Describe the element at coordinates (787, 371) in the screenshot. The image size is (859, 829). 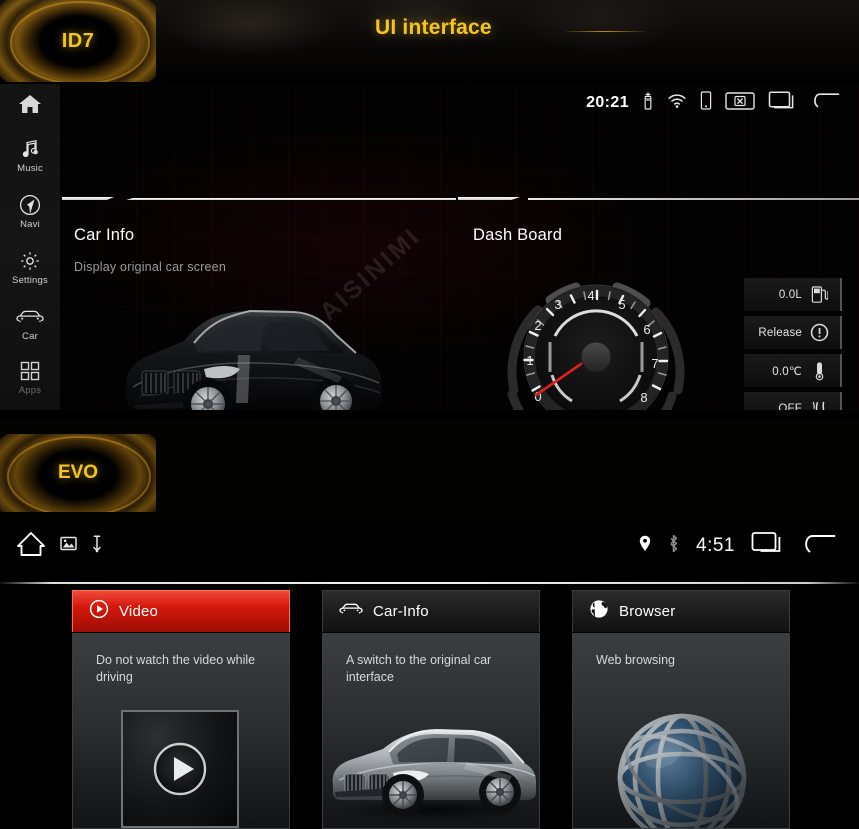
I see `info-row-value: 0.0℃` at that location.